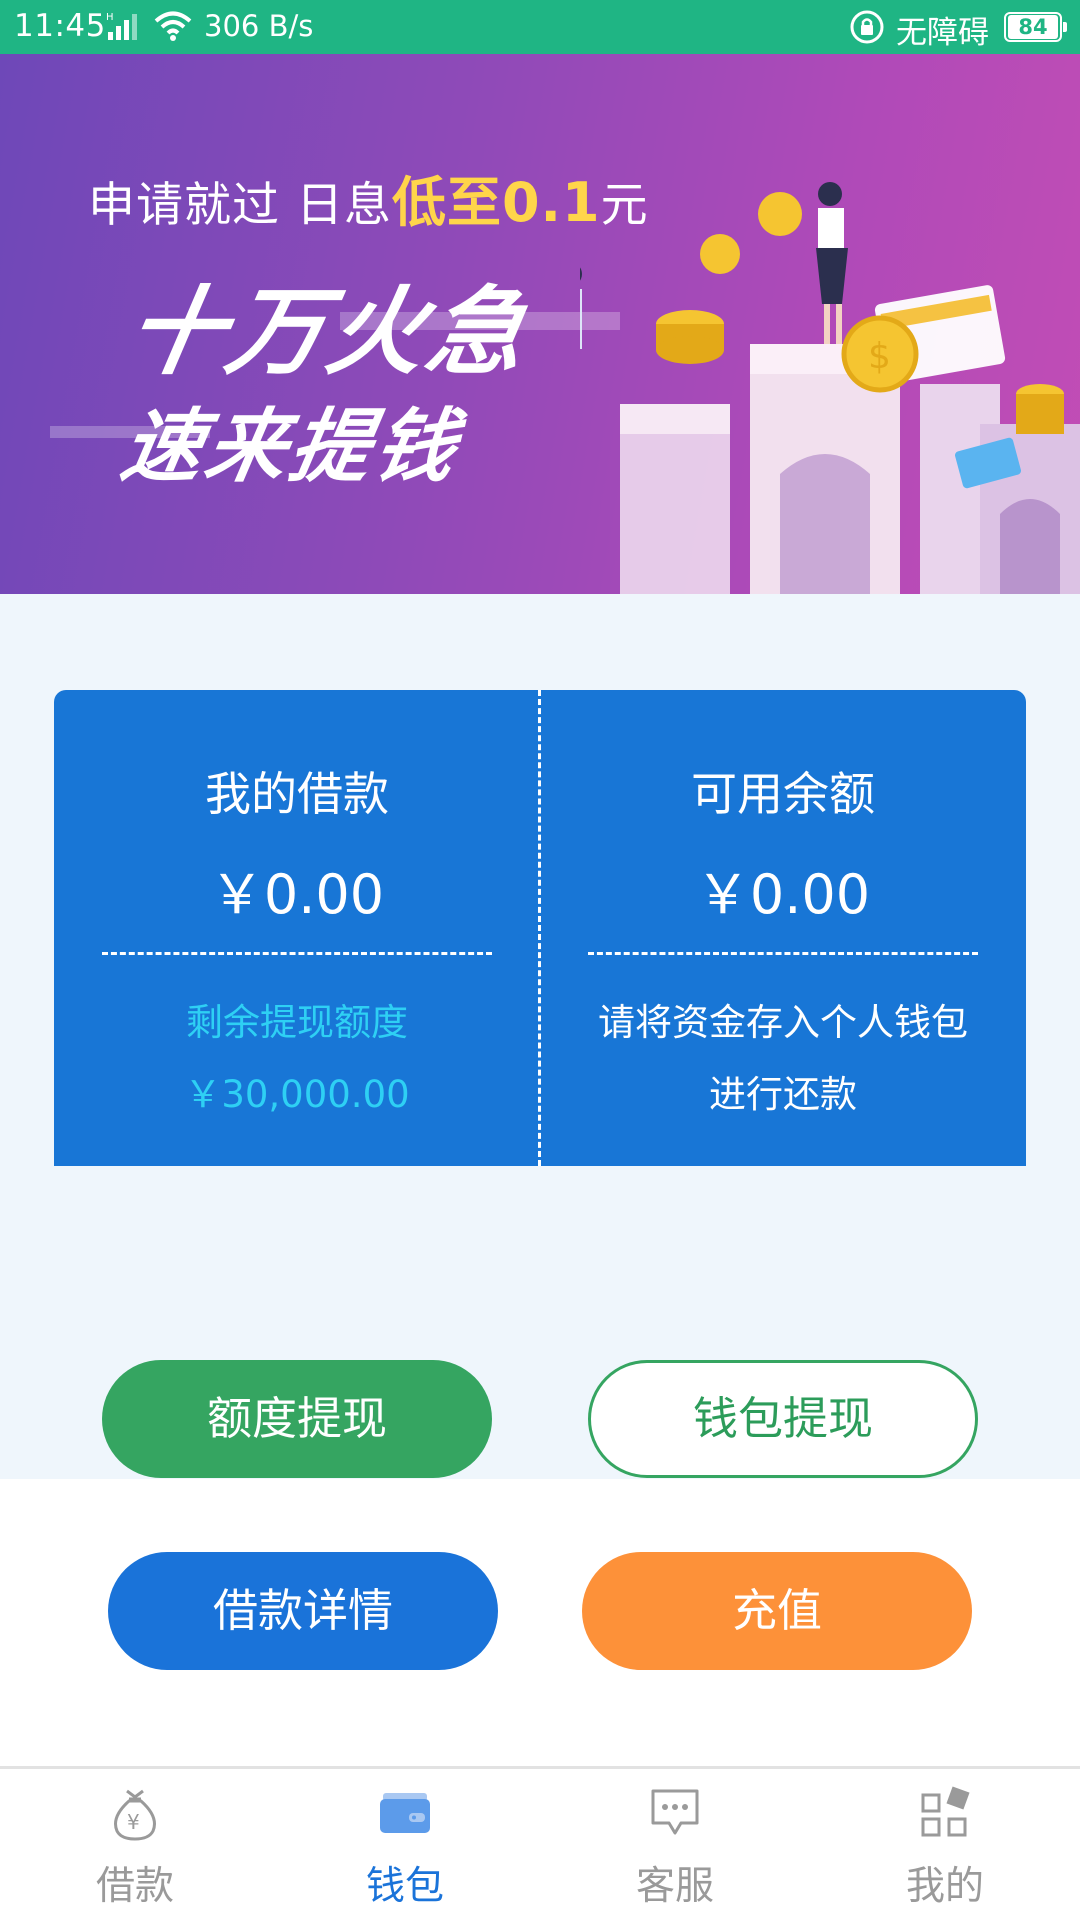  I want to click on banner-headline: 申请就过 日息低至0.1元, so click(368, 197).